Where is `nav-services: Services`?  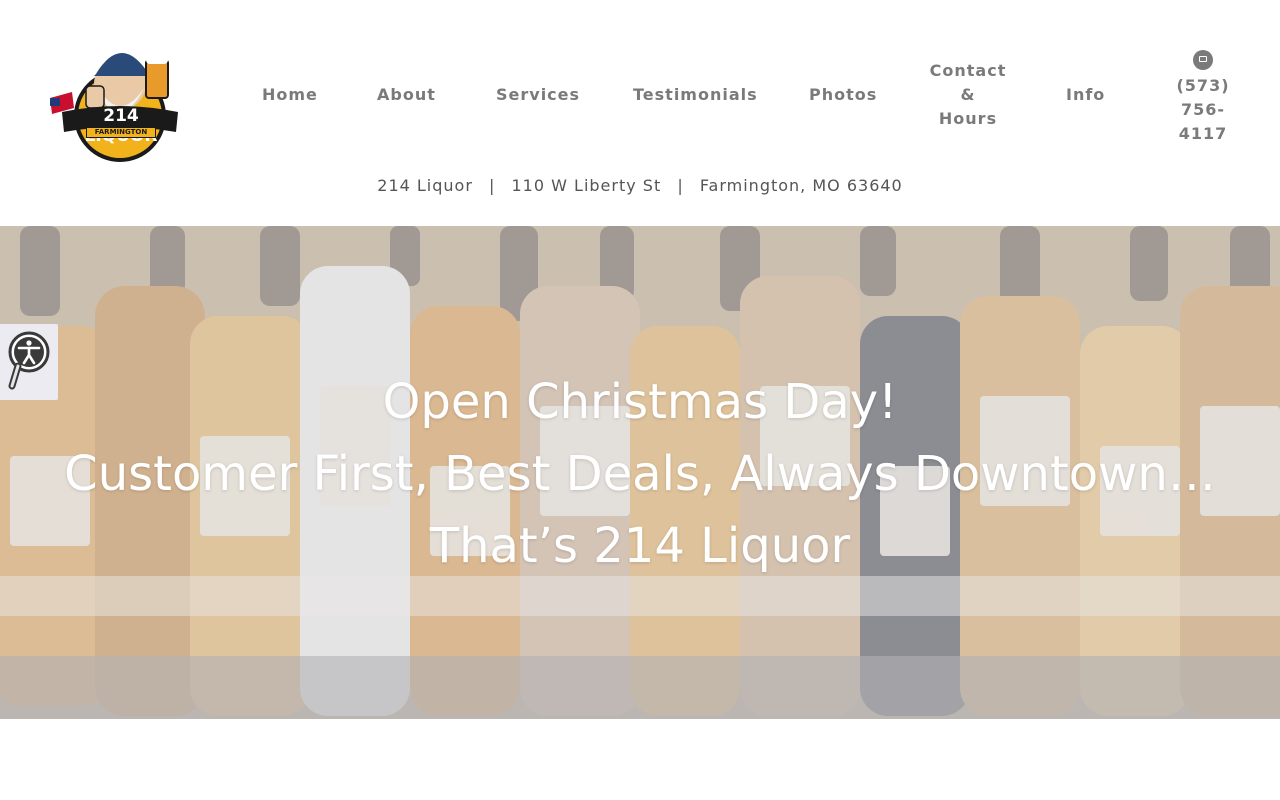 nav-services: Services is located at coordinates (538, 95).